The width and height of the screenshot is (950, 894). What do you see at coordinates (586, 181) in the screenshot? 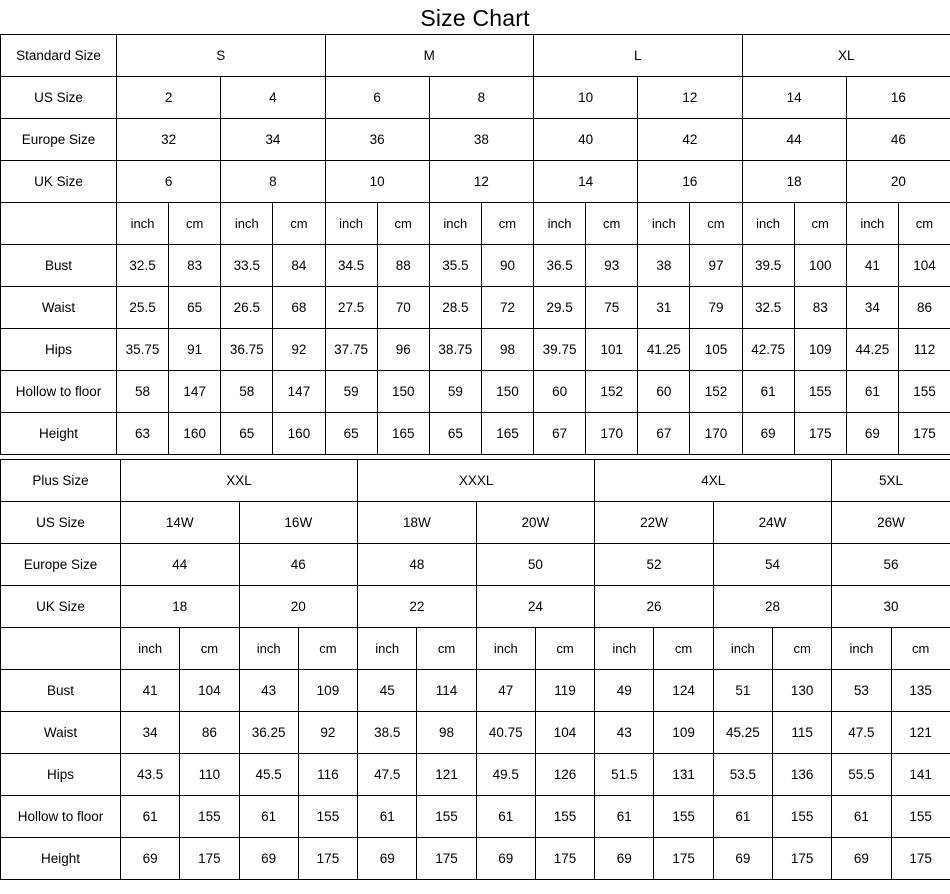
I see `uk-size-value: 14` at bounding box center [586, 181].